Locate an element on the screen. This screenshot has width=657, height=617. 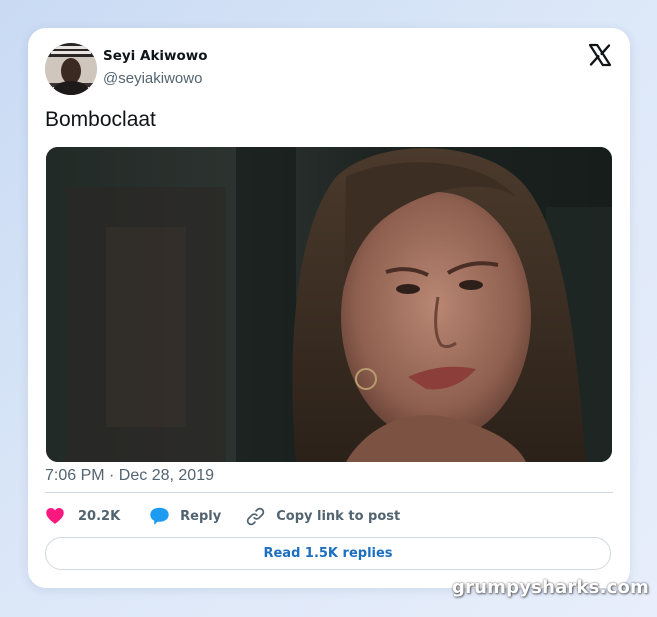
heart-icon is located at coordinates (55, 516).